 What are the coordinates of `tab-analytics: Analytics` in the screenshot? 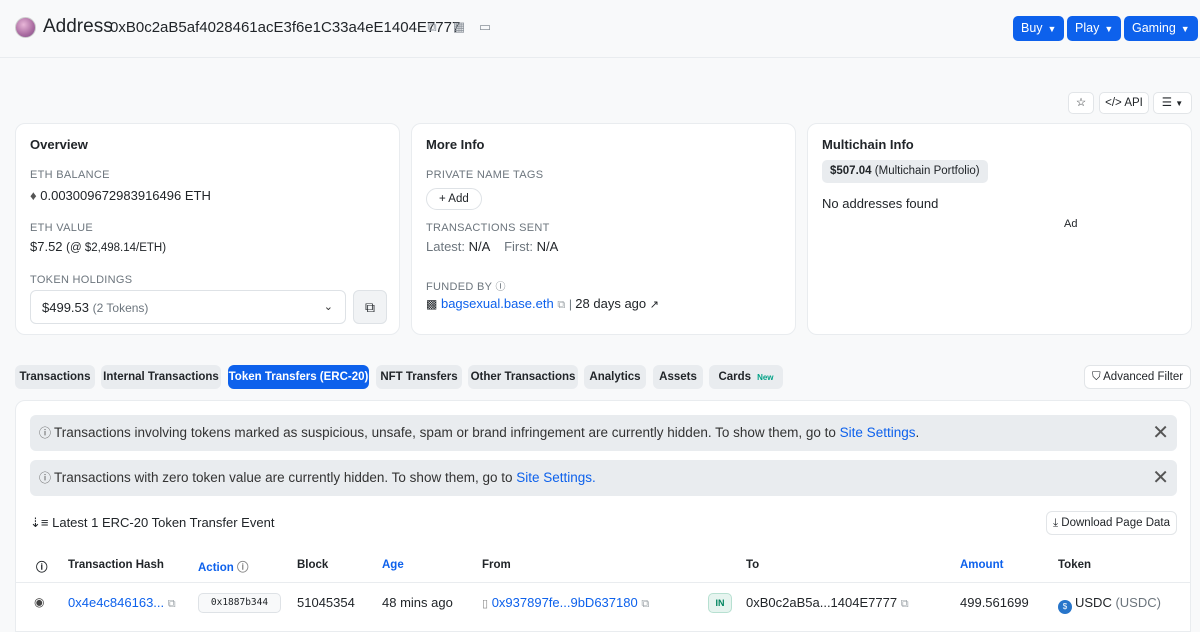 It's located at (615, 377).